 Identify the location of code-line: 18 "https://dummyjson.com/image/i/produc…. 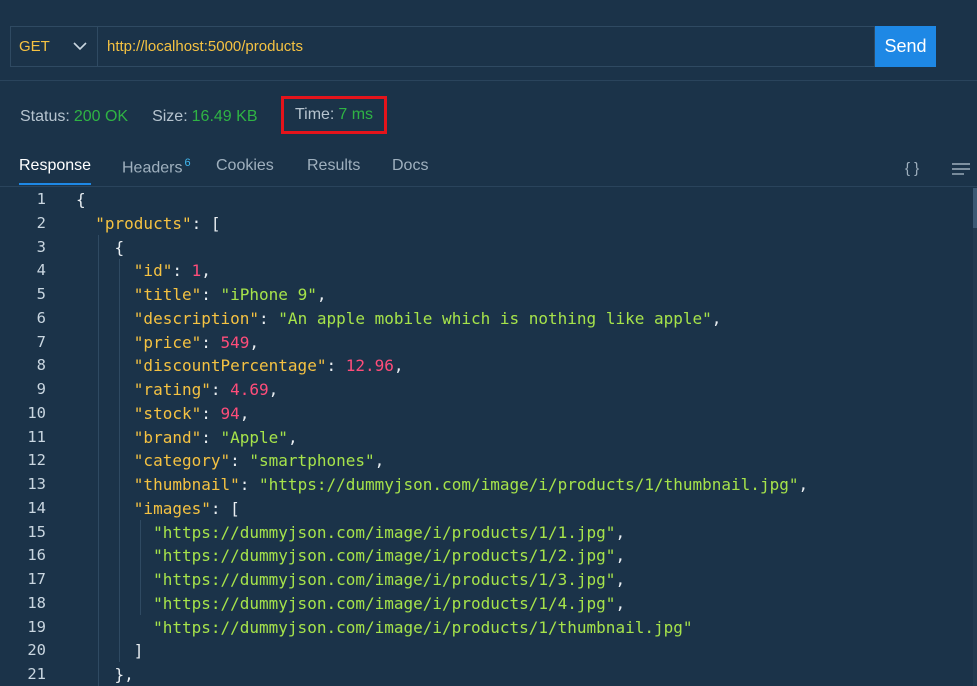
(488, 604).